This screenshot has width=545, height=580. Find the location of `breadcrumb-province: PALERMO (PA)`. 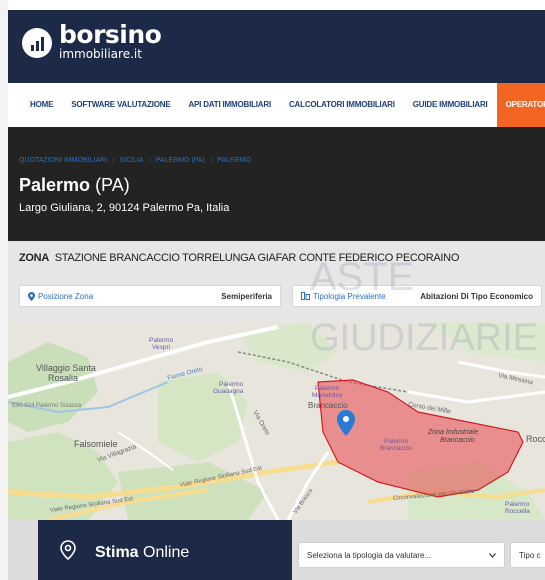

breadcrumb-province: PALERMO (PA) is located at coordinates (180, 160).